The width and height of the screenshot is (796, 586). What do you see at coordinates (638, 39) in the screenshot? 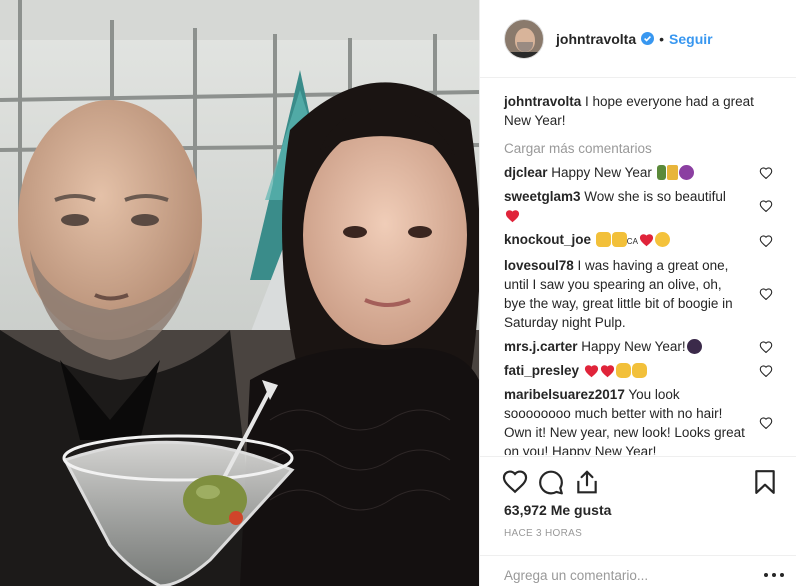
I see `post-header: johntravolta • Seguir` at bounding box center [638, 39].